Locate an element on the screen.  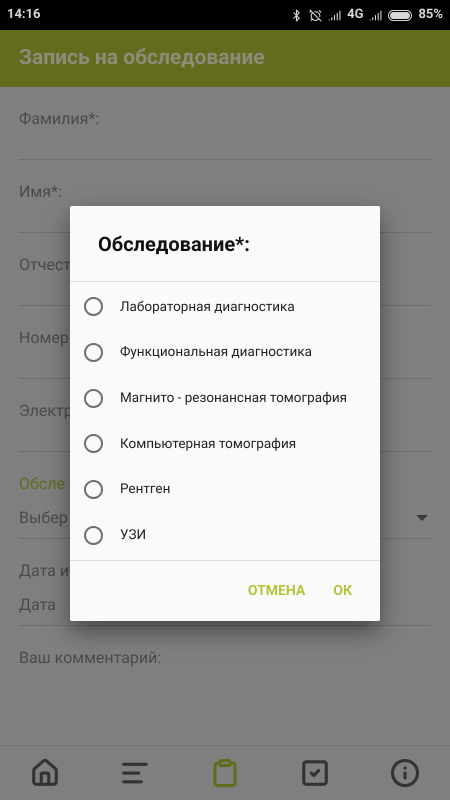
dropdown-arrow-icon is located at coordinates (422, 518).